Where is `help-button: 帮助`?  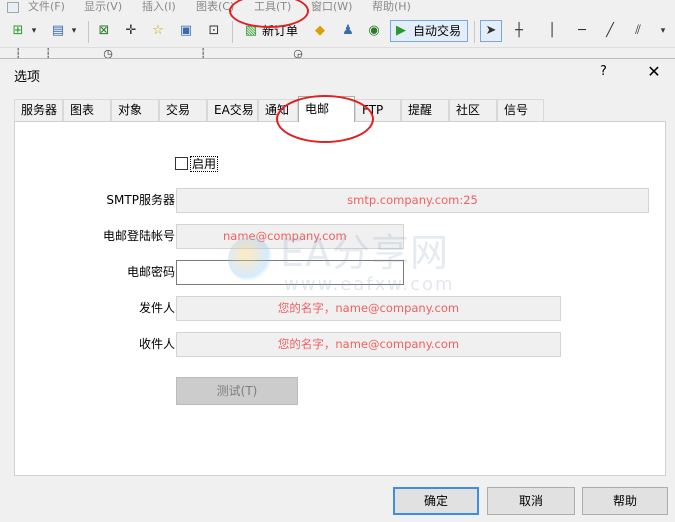 help-button: 帮助 is located at coordinates (625, 501).